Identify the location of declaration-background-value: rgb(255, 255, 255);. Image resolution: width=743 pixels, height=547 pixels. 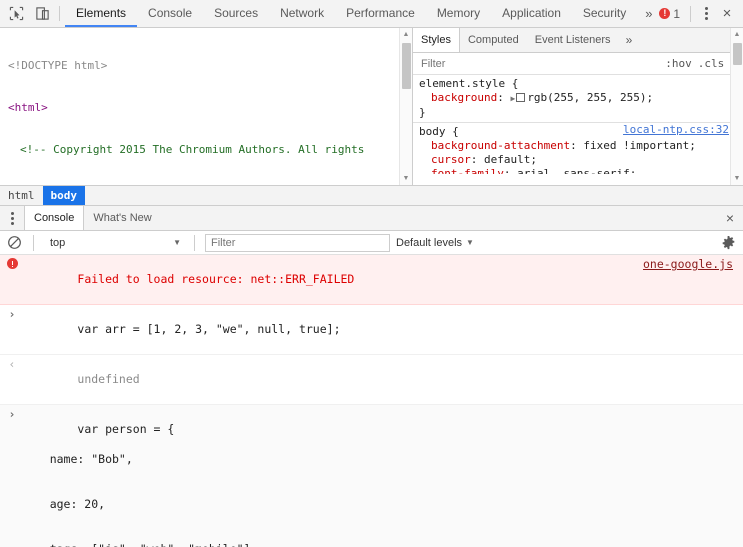
(590, 97).